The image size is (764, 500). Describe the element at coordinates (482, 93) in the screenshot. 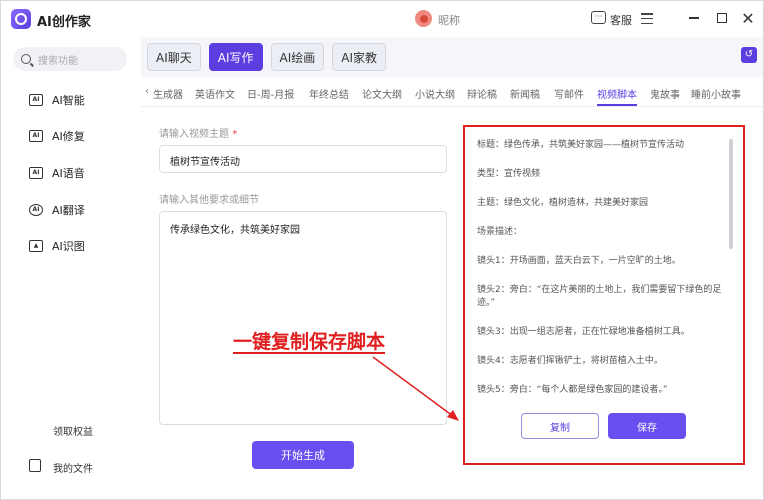

I see `subnav-item-debate: 辩论稿` at that location.